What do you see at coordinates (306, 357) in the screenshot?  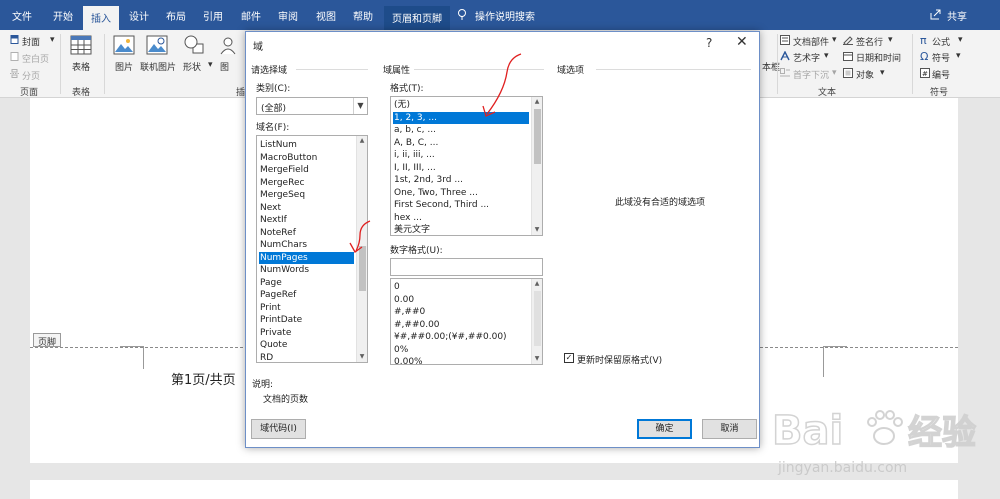 I see `list-item: RD` at bounding box center [306, 357].